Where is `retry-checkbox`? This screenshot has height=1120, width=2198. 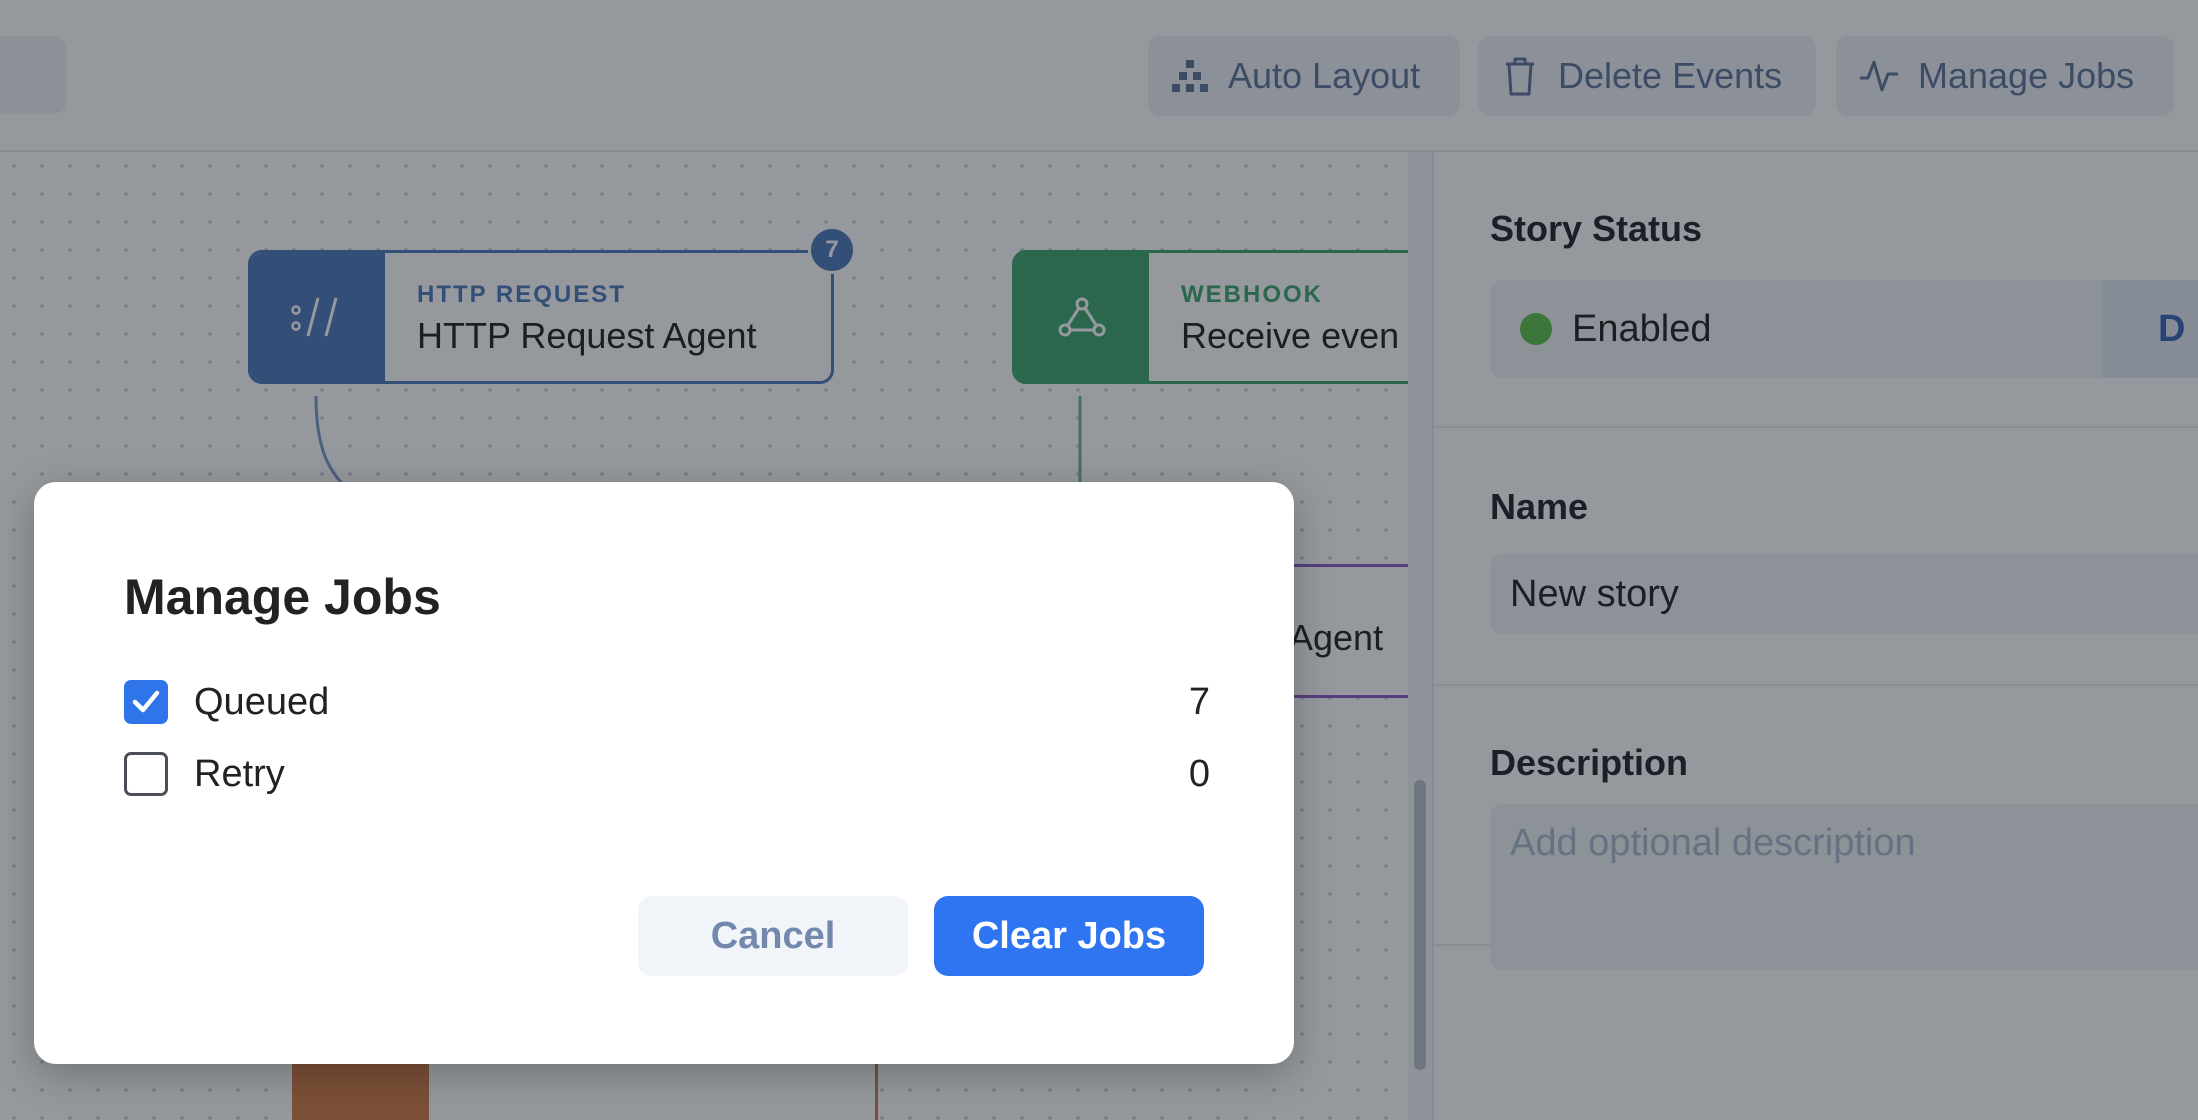 retry-checkbox is located at coordinates (146, 774).